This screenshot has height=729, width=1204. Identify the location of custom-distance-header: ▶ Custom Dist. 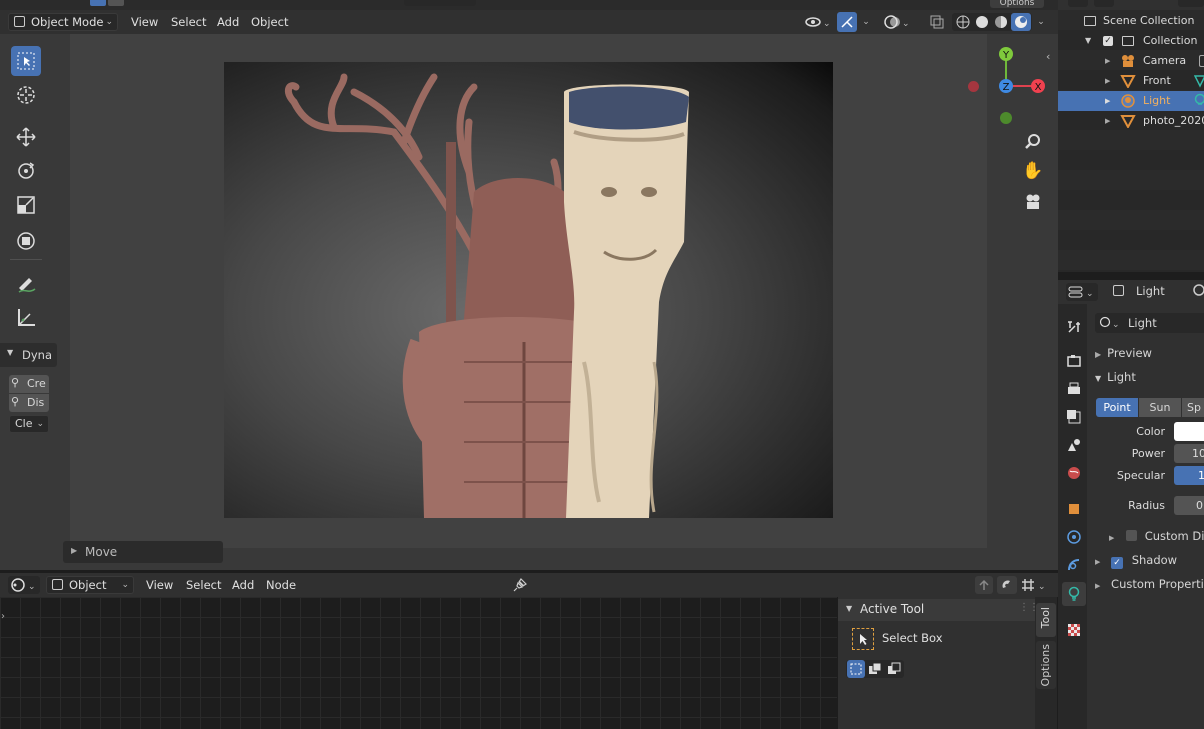
(1156, 536).